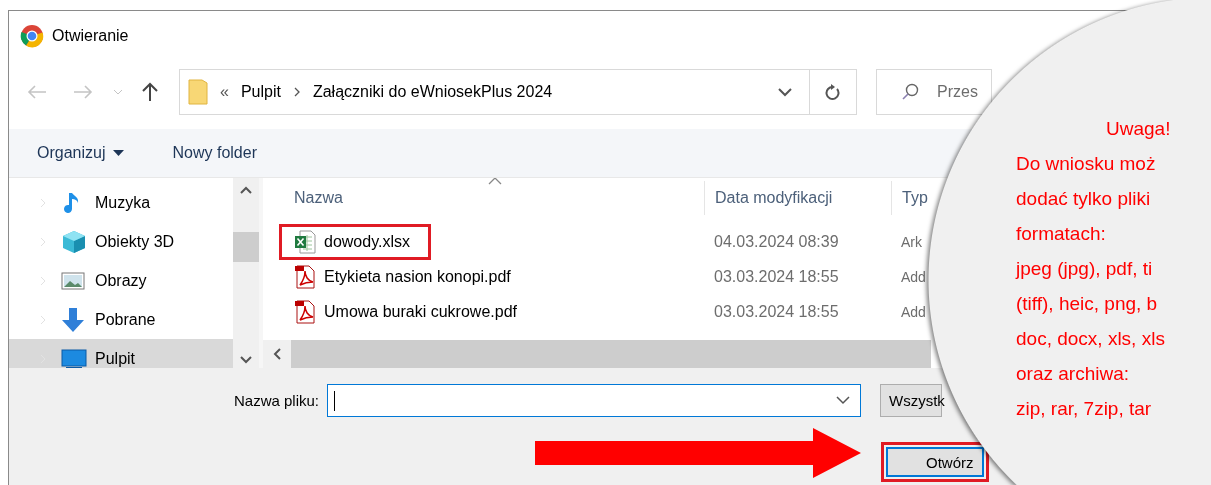 The image size is (1211, 485). What do you see at coordinates (432, 91) in the screenshot?
I see `breadcrumb: Załączniki do eWniosekPlus 2024` at bounding box center [432, 91].